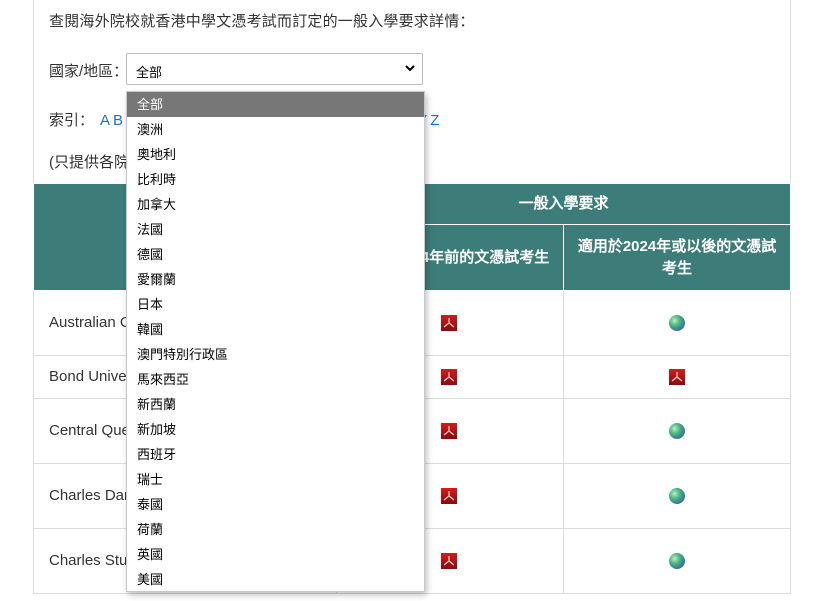 Image resolution: width=813 pixels, height=601 pixels. Describe the element at coordinates (275, 179) in the screenshot. I see `country-option: 比利時` at that location.